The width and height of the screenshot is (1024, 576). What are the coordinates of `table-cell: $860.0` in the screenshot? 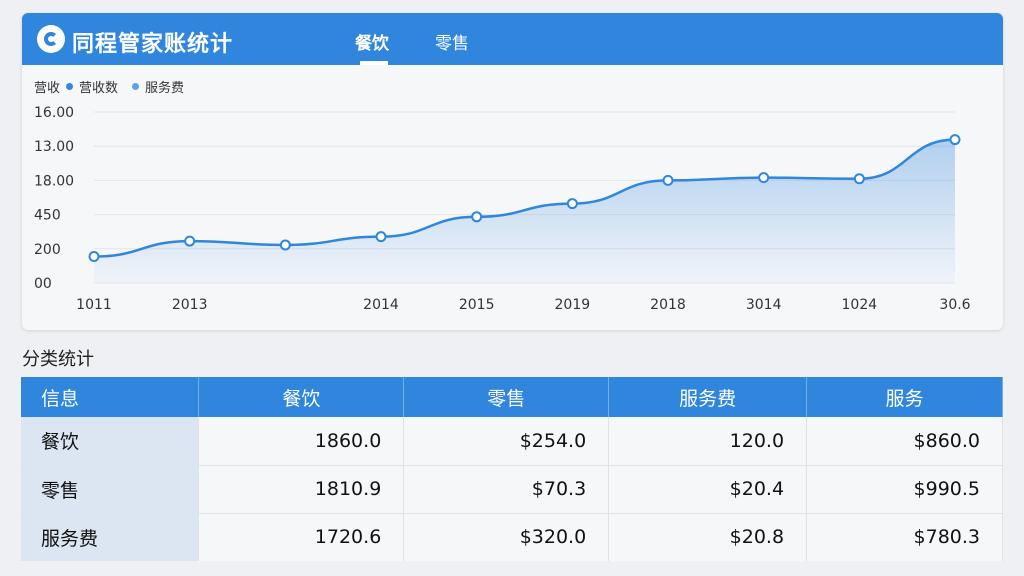 It's located at (904, 441).